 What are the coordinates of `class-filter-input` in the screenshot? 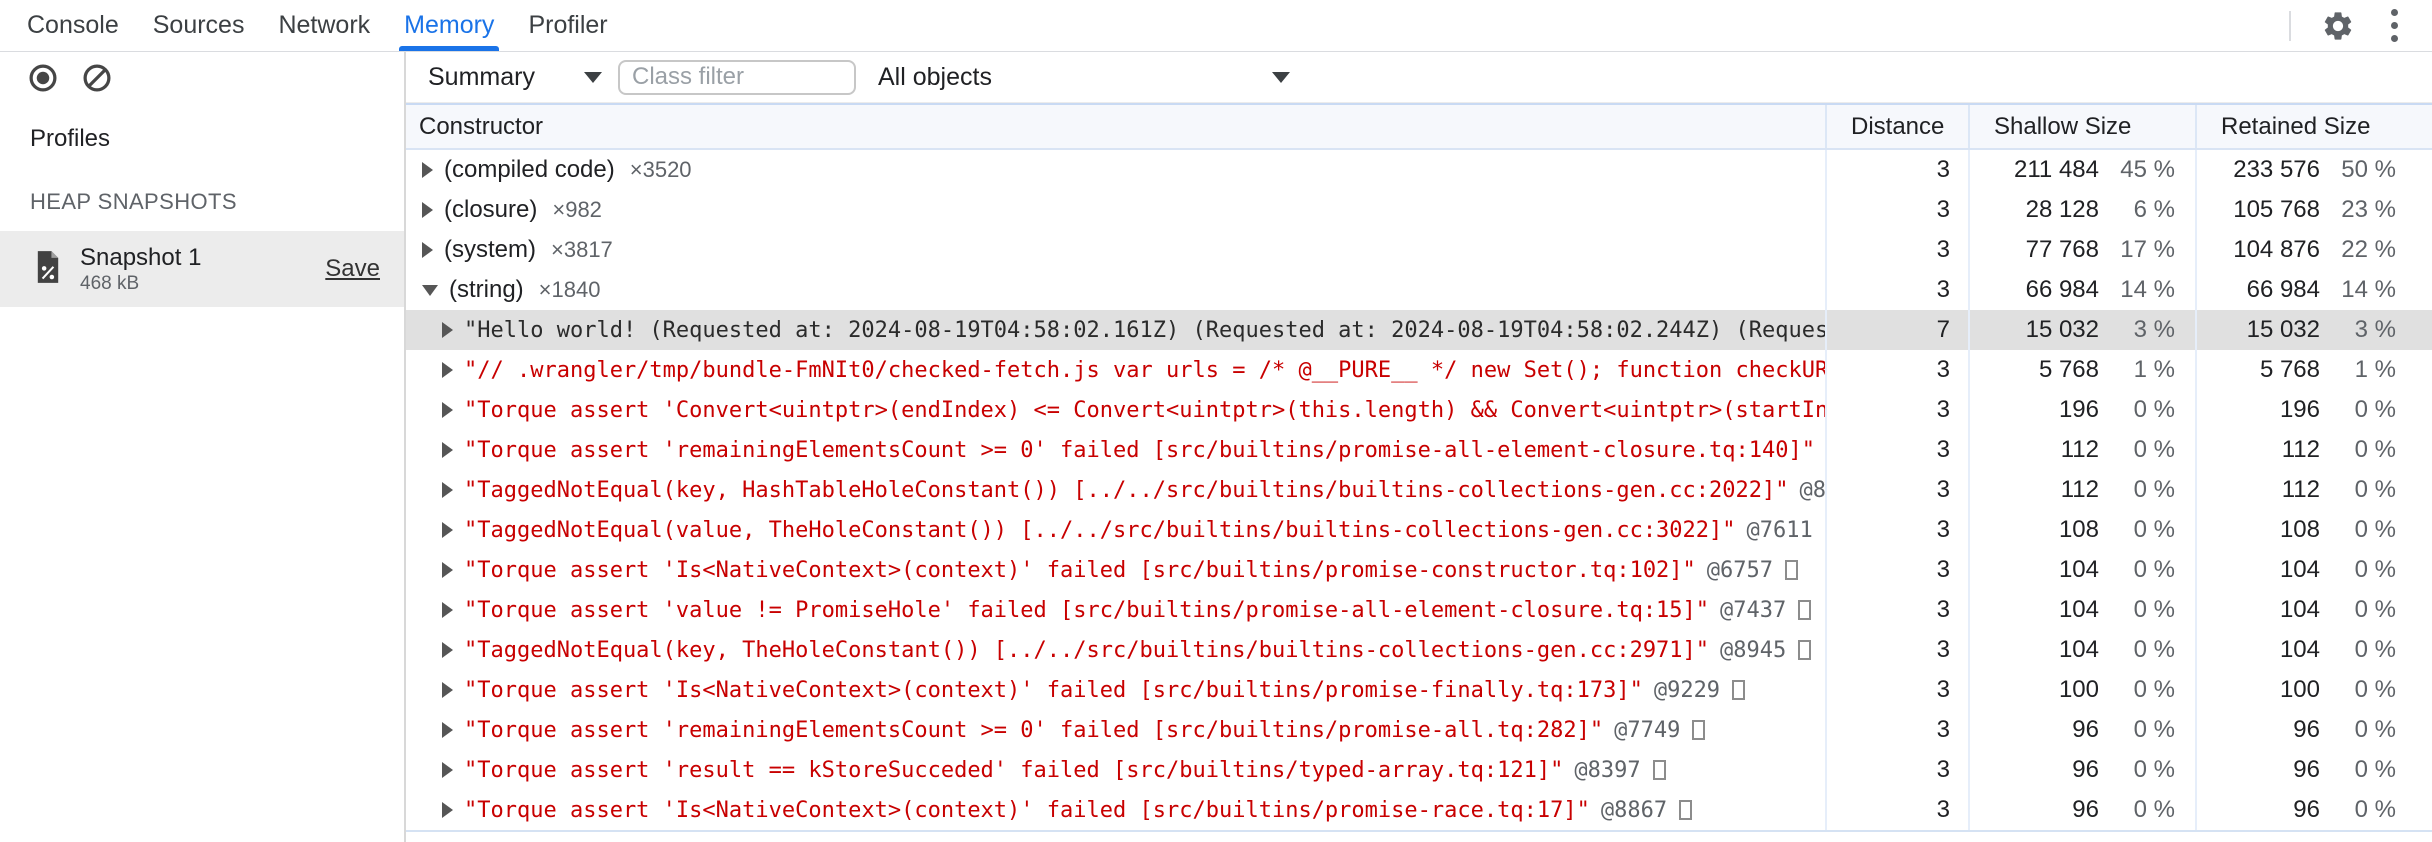 It's located at (737, 77).